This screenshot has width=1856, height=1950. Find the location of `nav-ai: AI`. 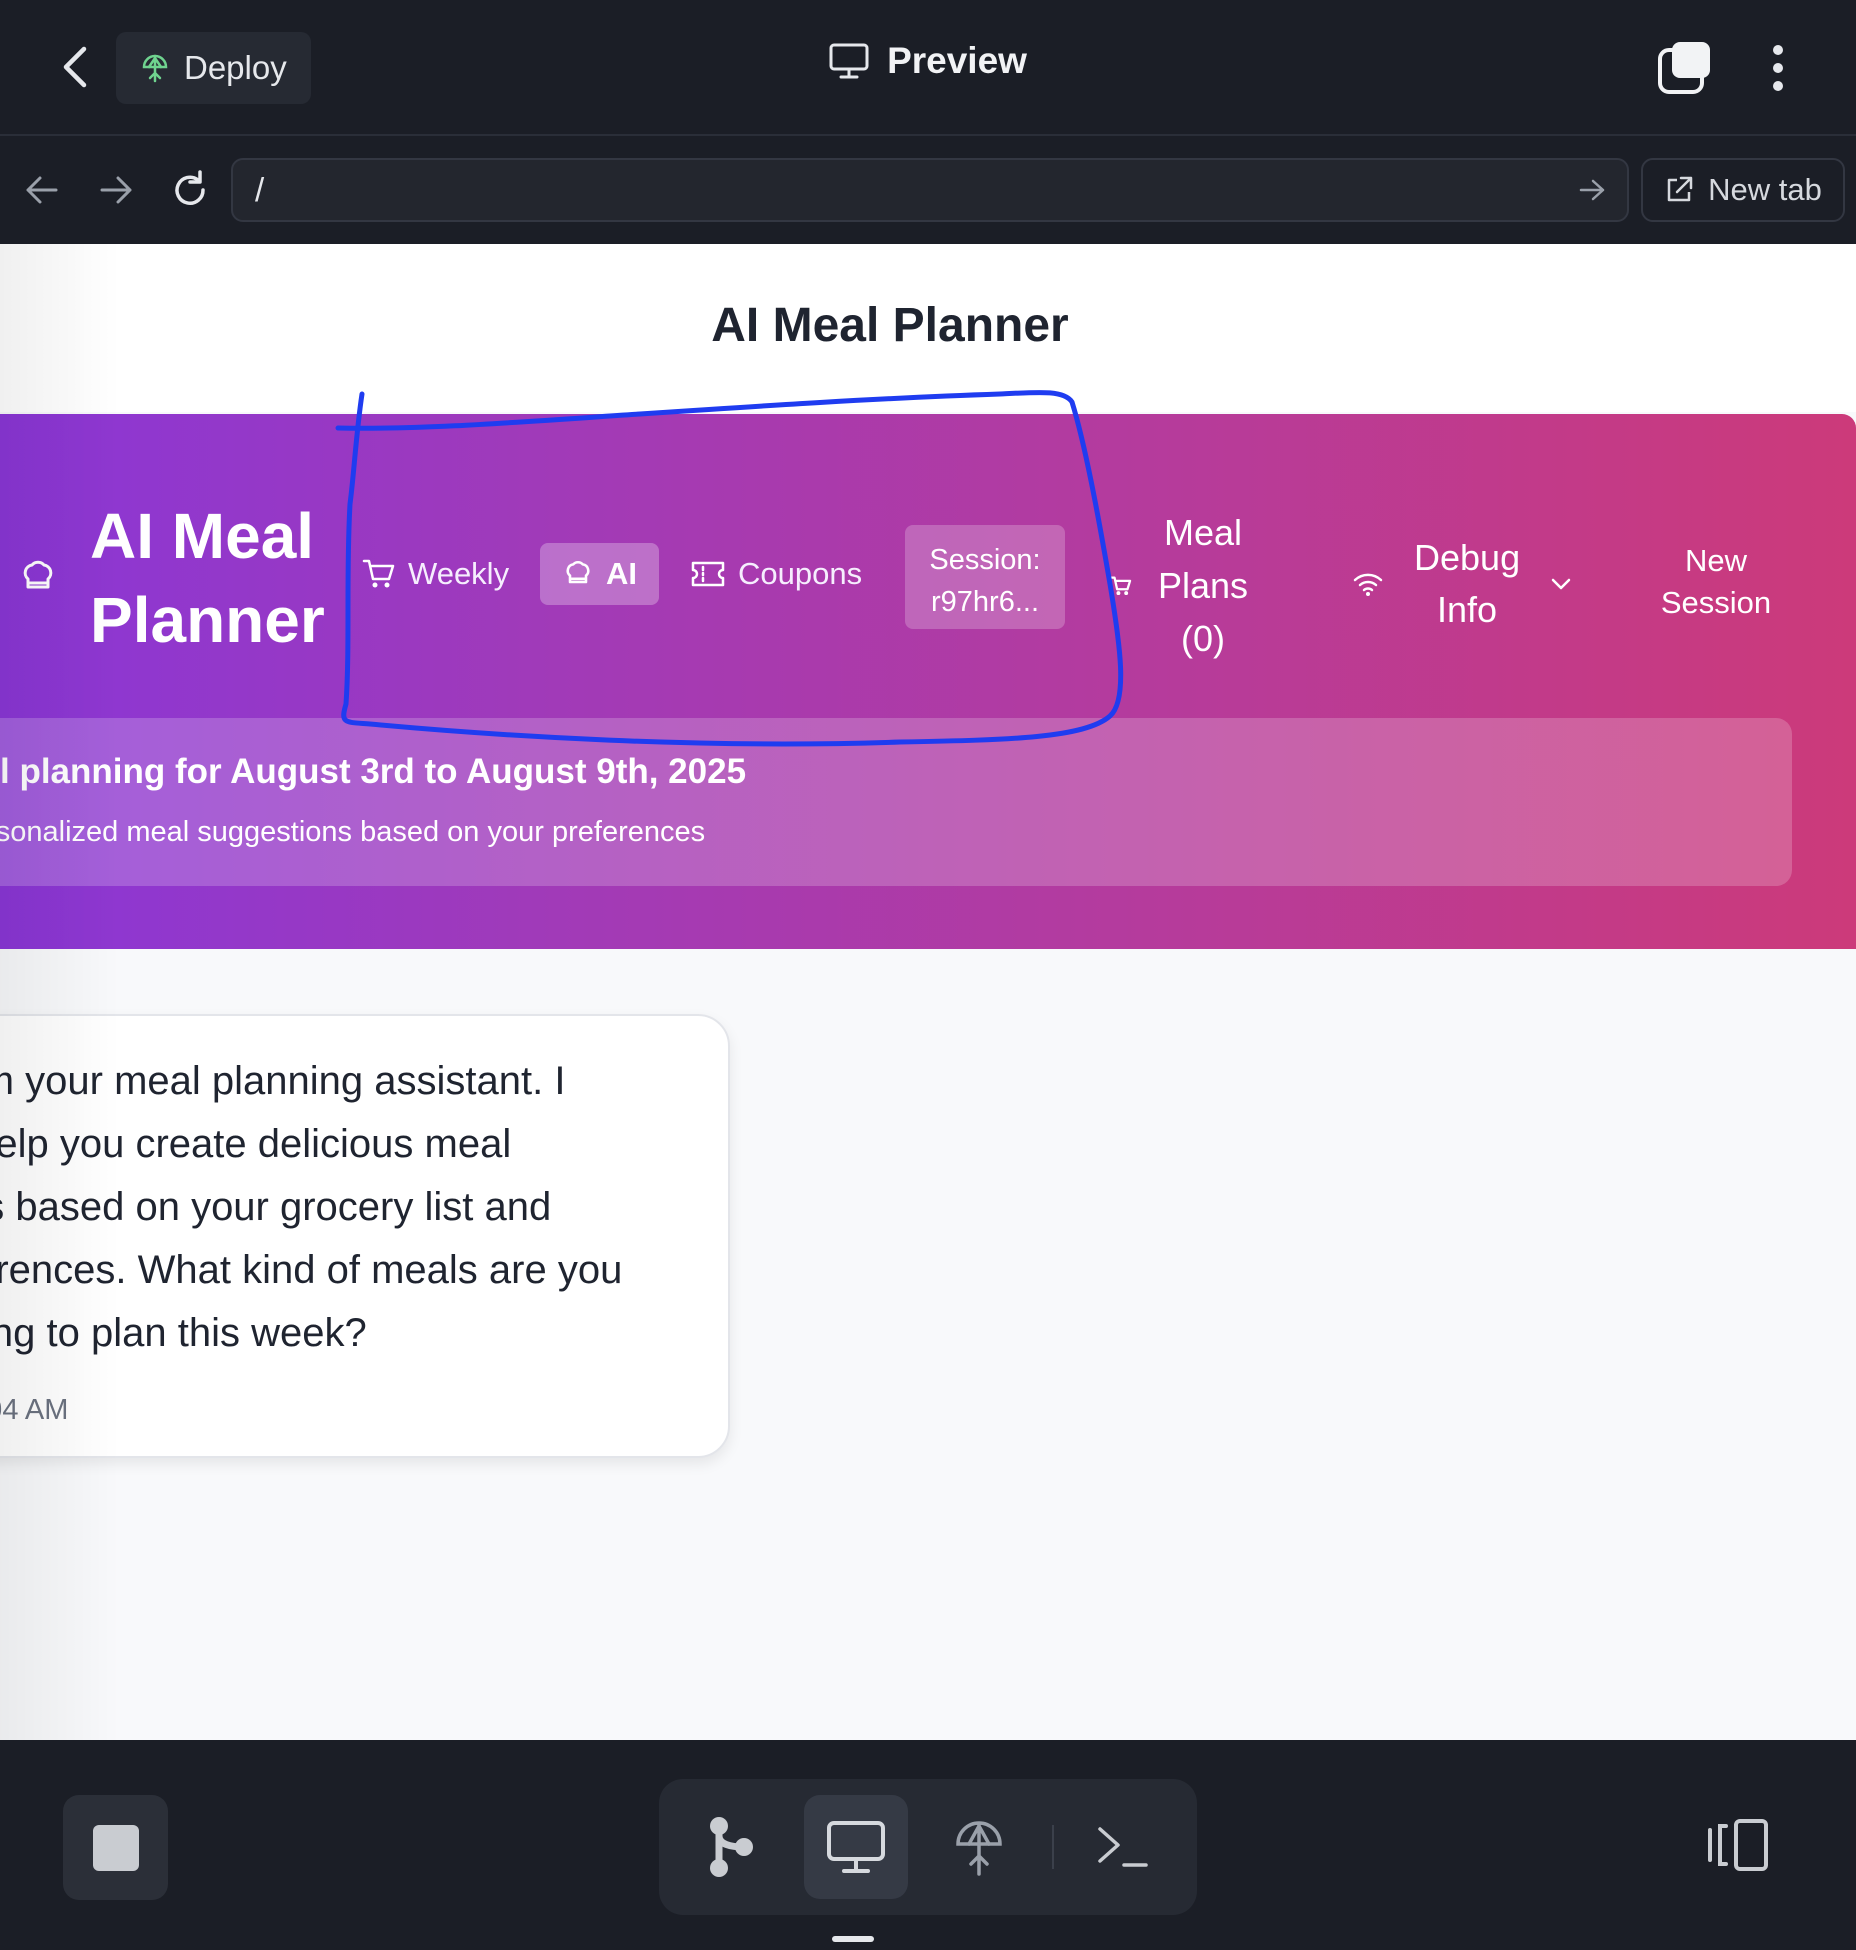

nav-ai: AI is located at coordinates (599, 574).